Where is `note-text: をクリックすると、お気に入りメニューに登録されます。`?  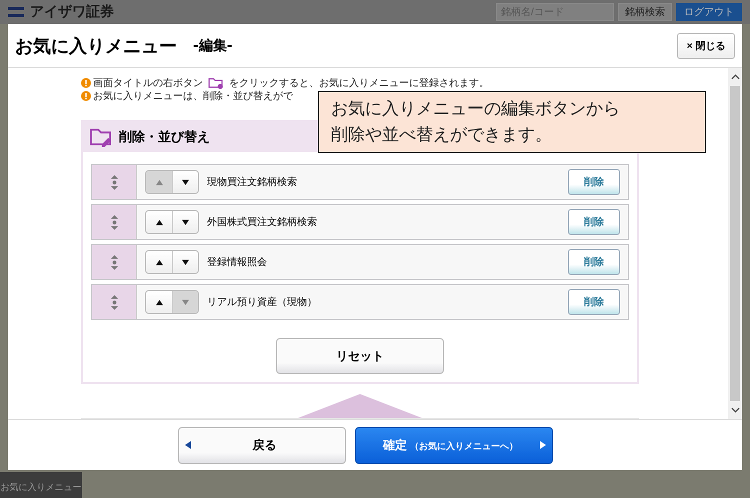
note-text: をクリックすると、お気に入りメニューに登録されます。 is located at coordinates (359, 83).